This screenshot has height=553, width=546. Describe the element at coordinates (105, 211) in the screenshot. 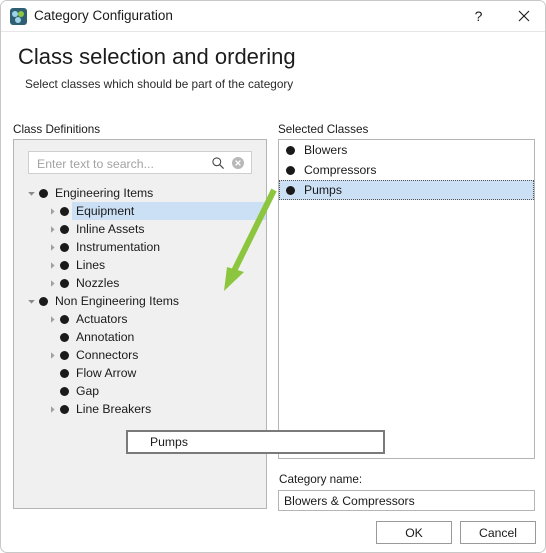

I see `tree-item-label: Equipment` at that location.